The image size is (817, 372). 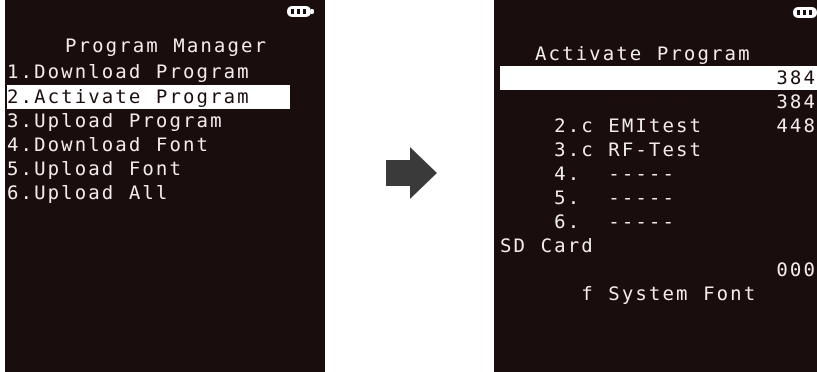 I want to click on program-row-3: 3.c RF-Test 448, so click(x=658, y=137).